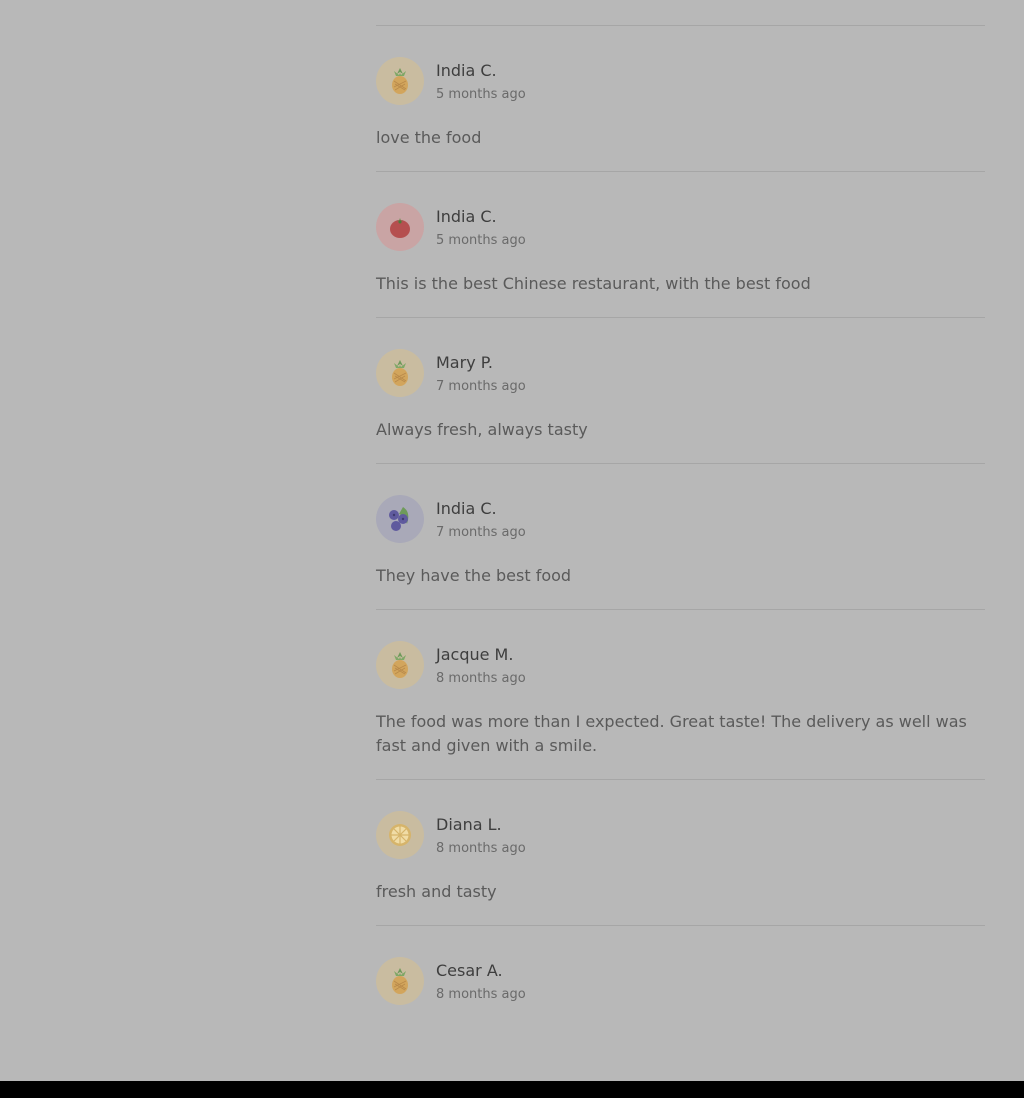 This screenshot has height=1098, width=1024. What do you see at coordinates (680, 981) in the screenshot?
I see `review-item: Cesar A. 8 months ago` at bounding box center [680, 981].